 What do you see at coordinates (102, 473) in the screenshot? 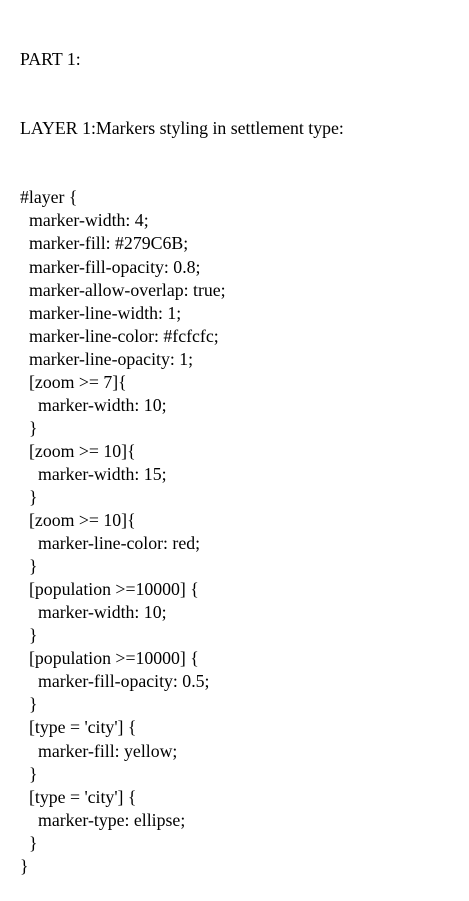
I see `code-line: marker-width: 15;` at bounding box center [102, 473].